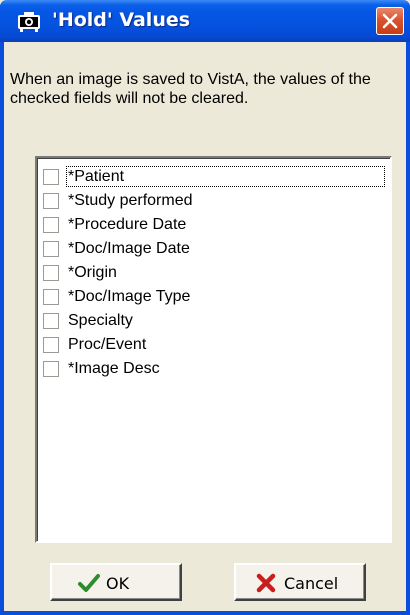  Describe the element at coordinates (89, 583) in the screenshot. I see `checkmark-icon` at that location.